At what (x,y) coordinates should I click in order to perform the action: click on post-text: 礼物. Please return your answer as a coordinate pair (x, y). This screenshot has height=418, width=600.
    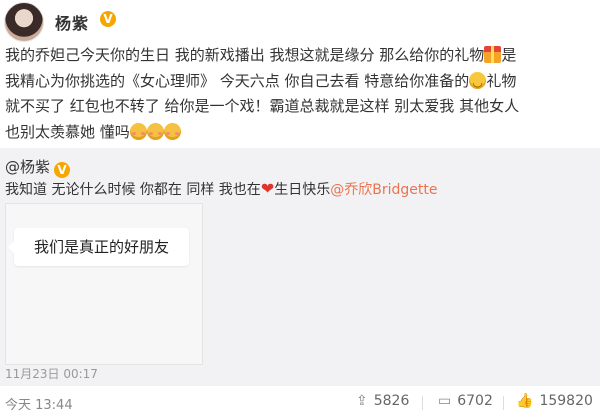
    Looking at the image, I should click on (501, 80).